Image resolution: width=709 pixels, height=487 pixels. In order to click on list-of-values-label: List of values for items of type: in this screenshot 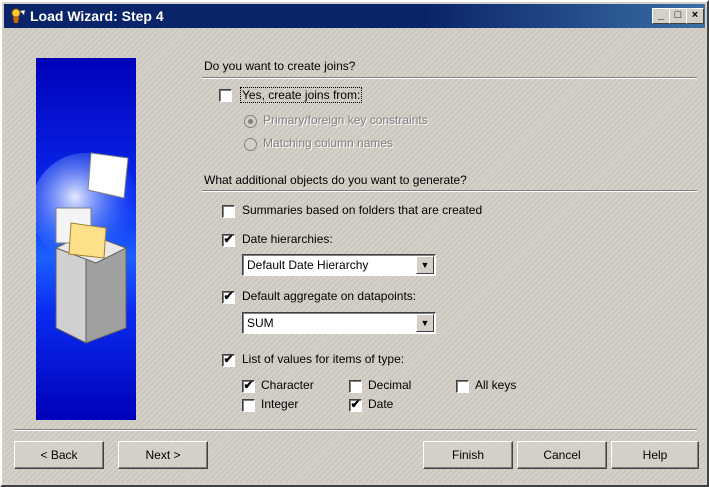, I will do `click(323, 359)`.